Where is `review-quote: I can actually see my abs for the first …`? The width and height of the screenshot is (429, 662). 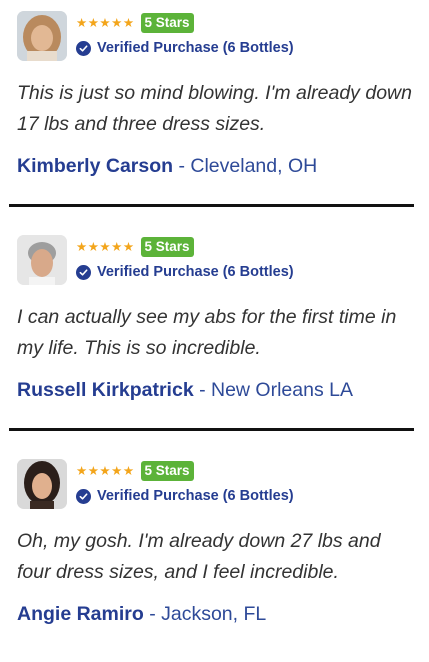
review-quote: I can actually see my abs for the first … is located at coordinates (207, 332).